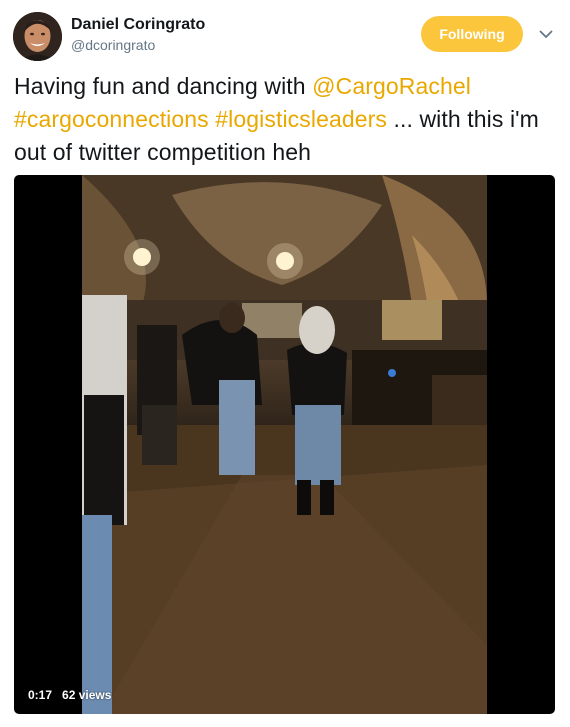 This screenshot has width=570, height=727. I want to click on hashtag-link: #cargoconnections, so click(111, 119).